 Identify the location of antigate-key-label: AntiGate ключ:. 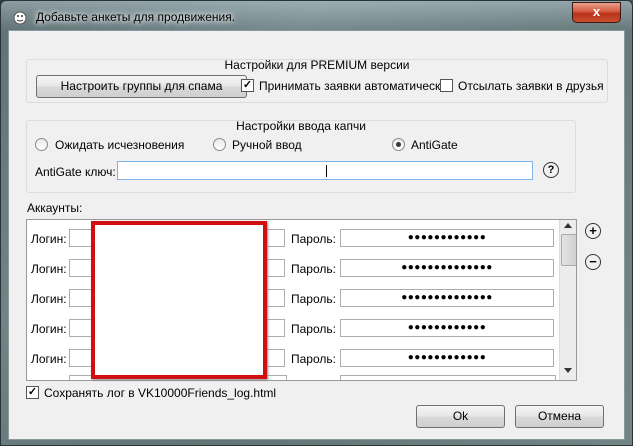
(75, 172).